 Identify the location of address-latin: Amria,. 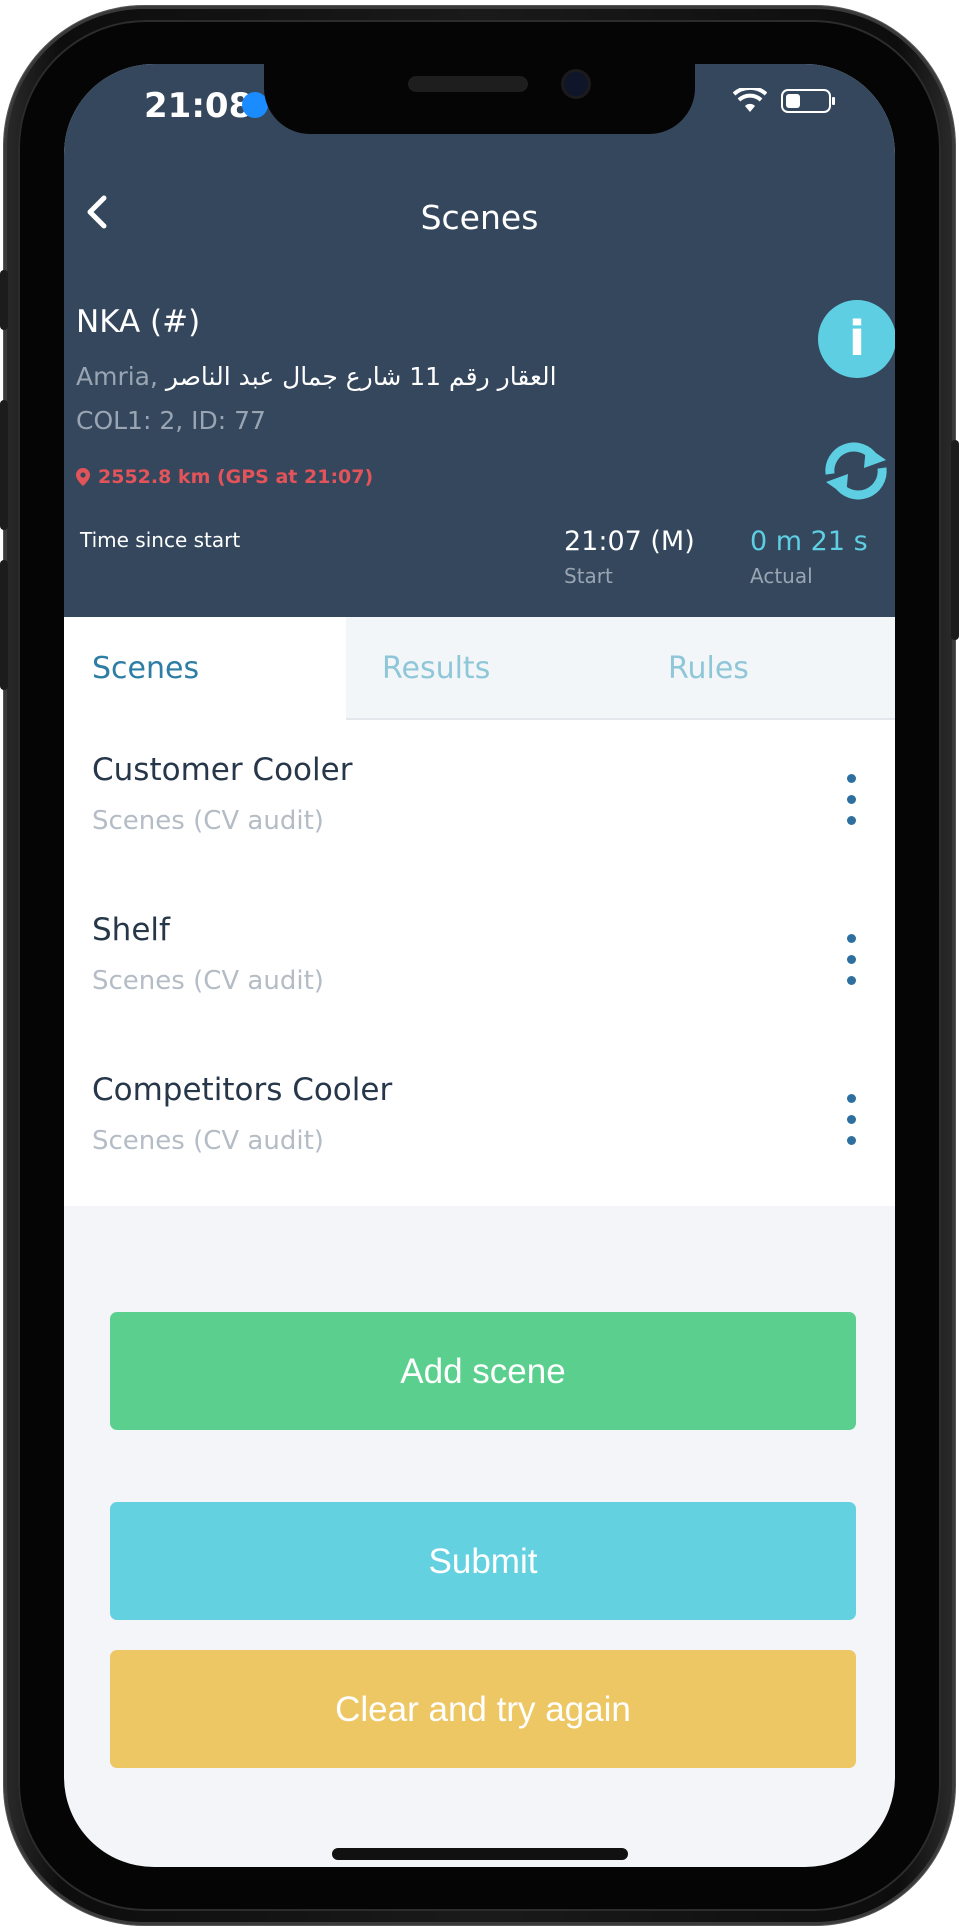
(121, 376).